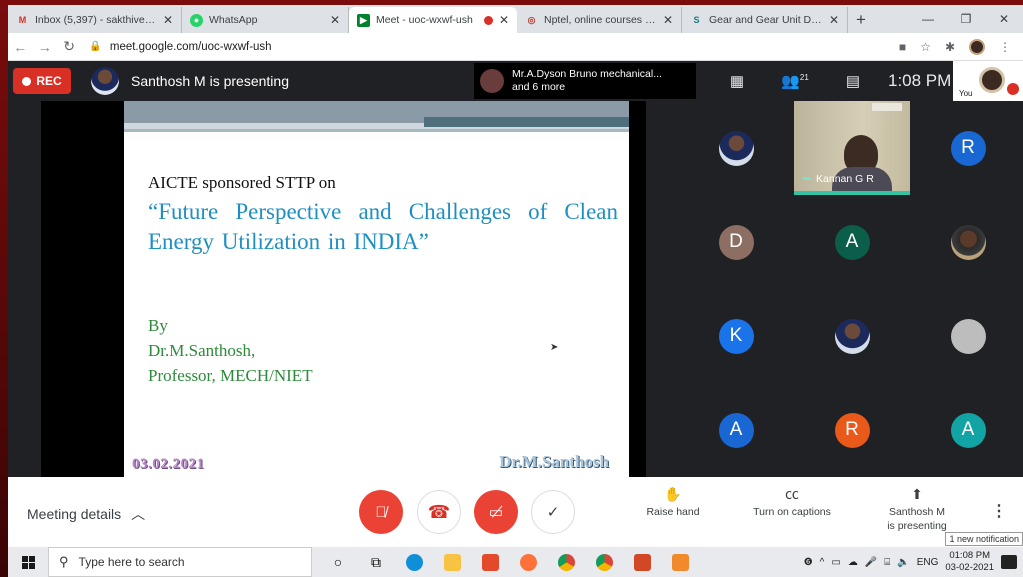 The image size is (1023, 577). I want to click on tab-gmail: M Inbox (5,397) - sakthivel.p@ ✕, so click(95, 20).